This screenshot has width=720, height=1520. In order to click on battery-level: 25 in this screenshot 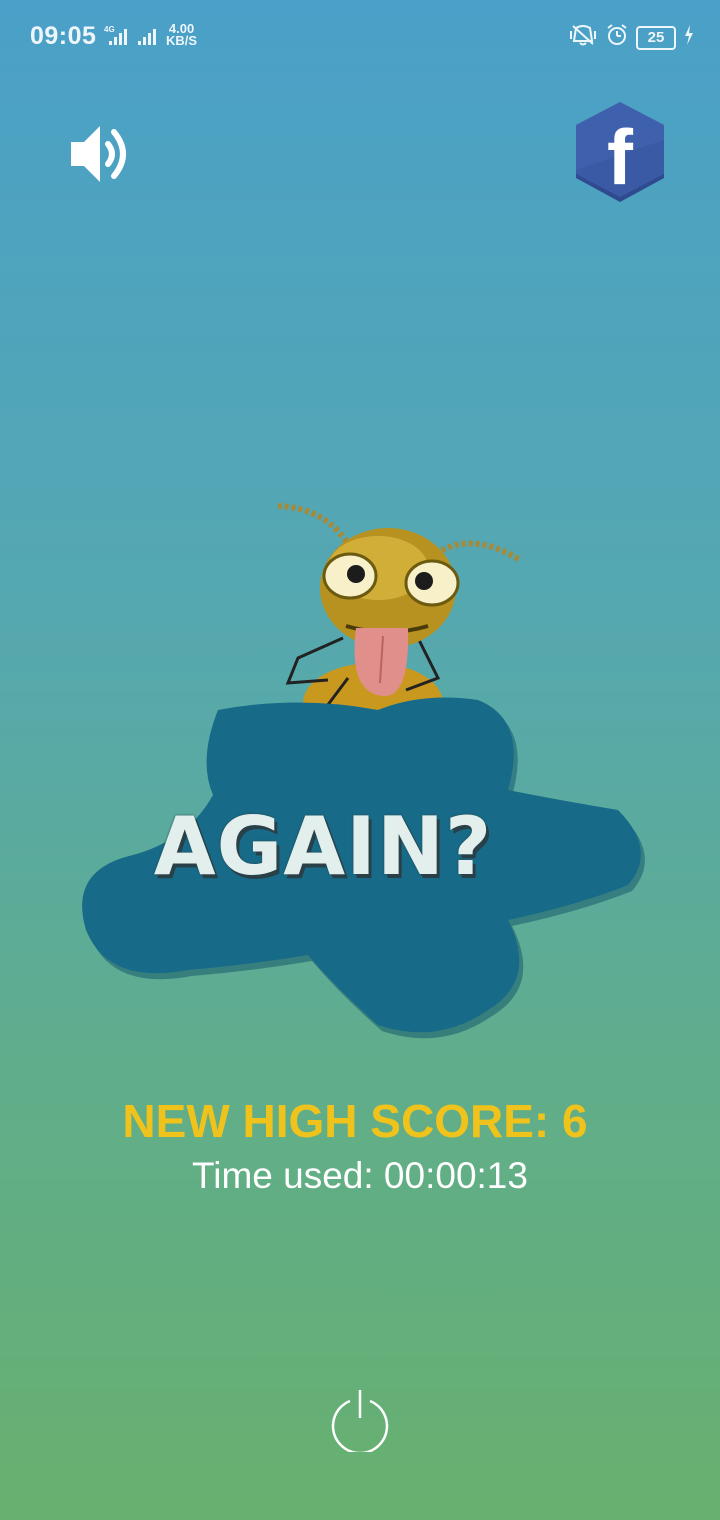, I will do `click(656, 37)`.